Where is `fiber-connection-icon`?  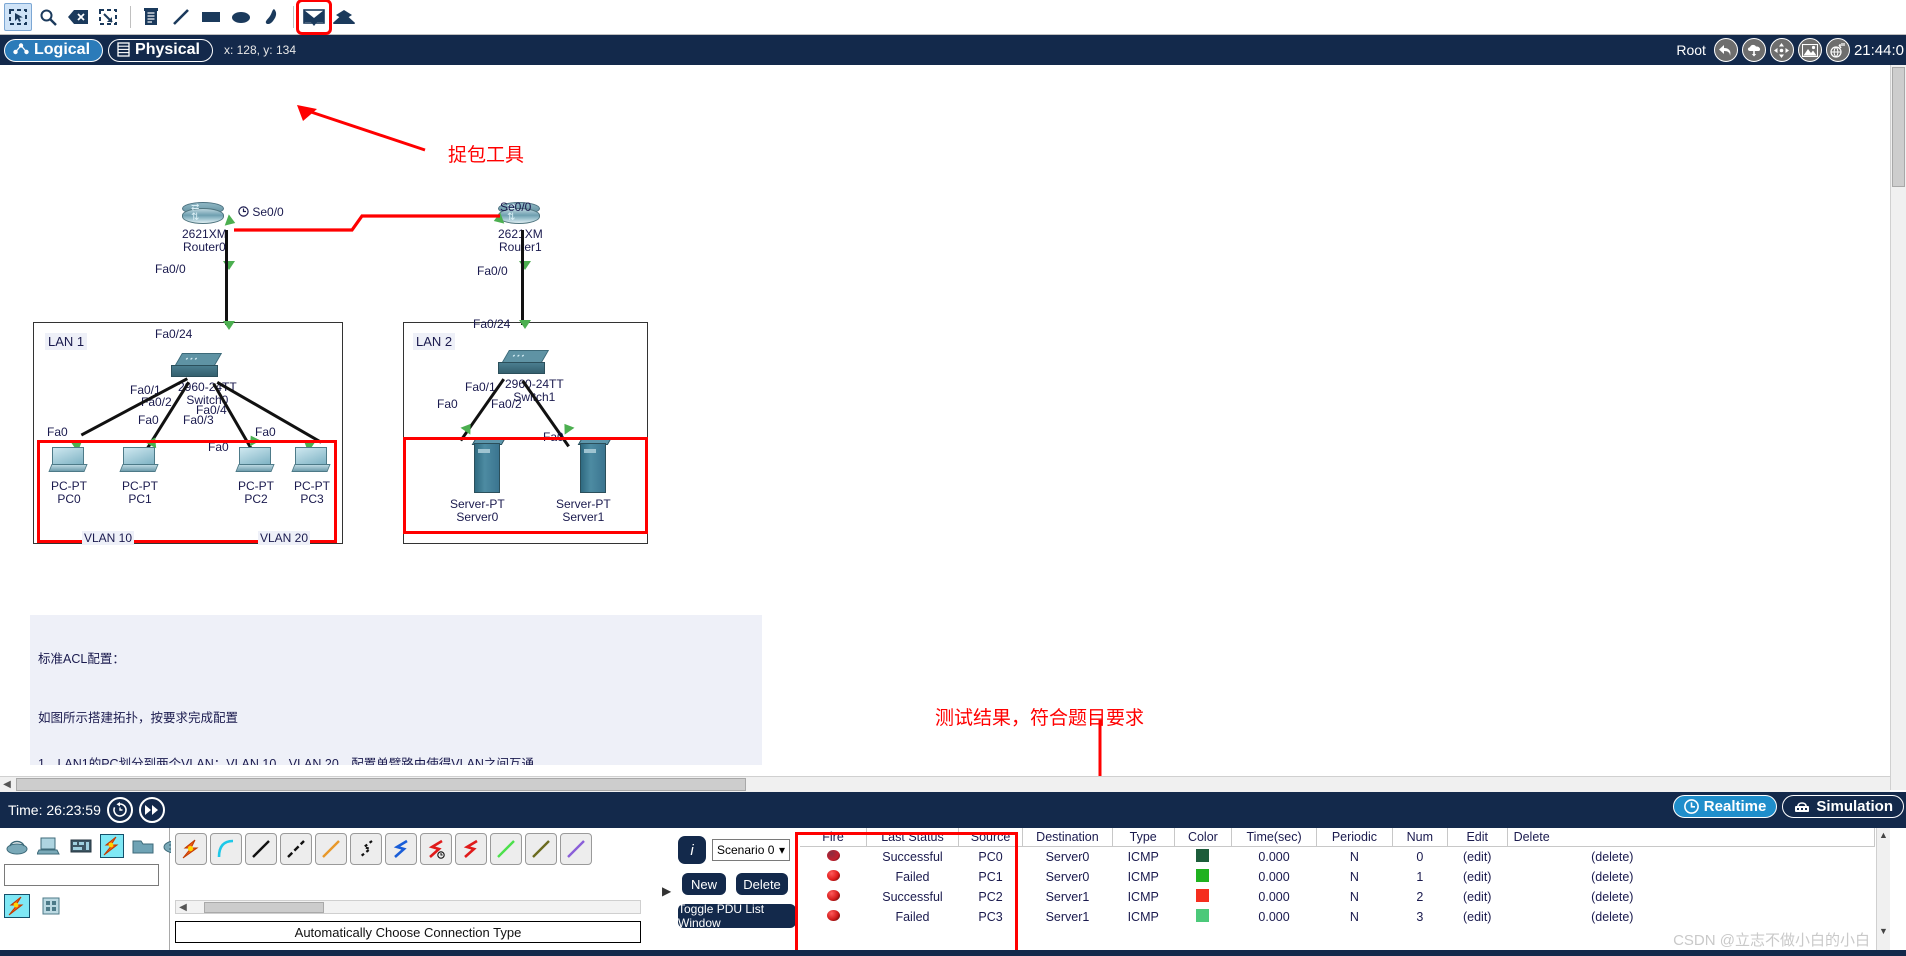 fiber-connection-icon is located at coordinates (331, 849).